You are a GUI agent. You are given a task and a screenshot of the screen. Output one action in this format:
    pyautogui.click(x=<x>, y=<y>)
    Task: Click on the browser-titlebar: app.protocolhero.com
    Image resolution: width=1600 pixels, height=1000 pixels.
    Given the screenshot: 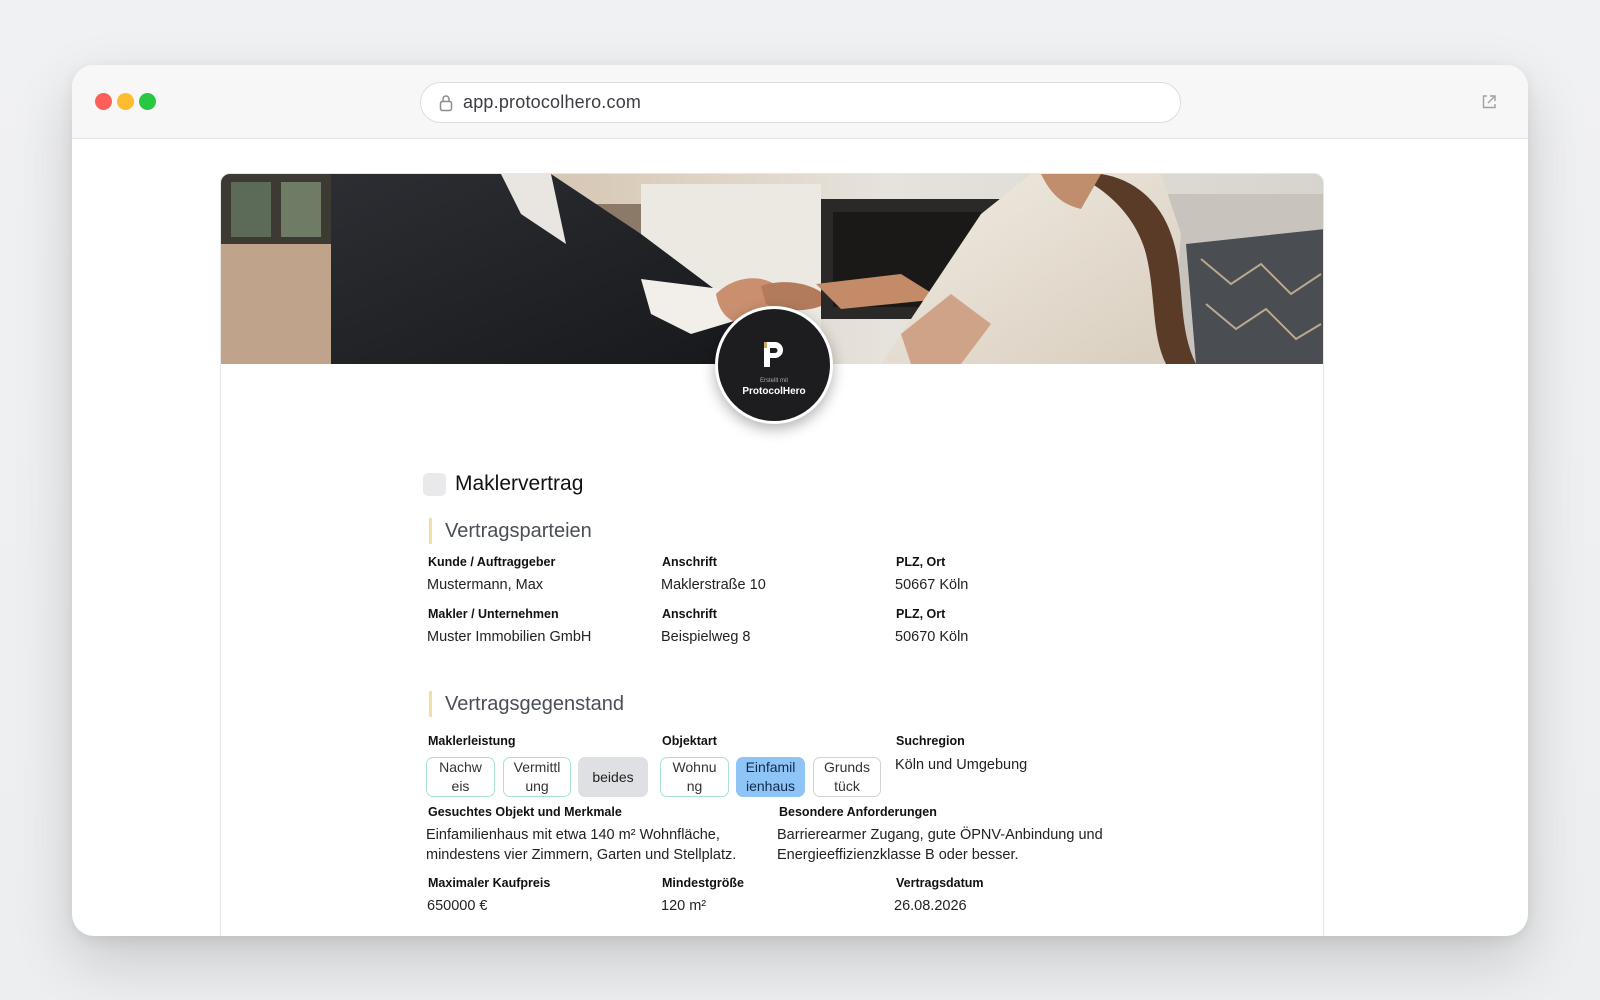 What is the action you would take?
    pyautogui.click(x=800, y=102)
    